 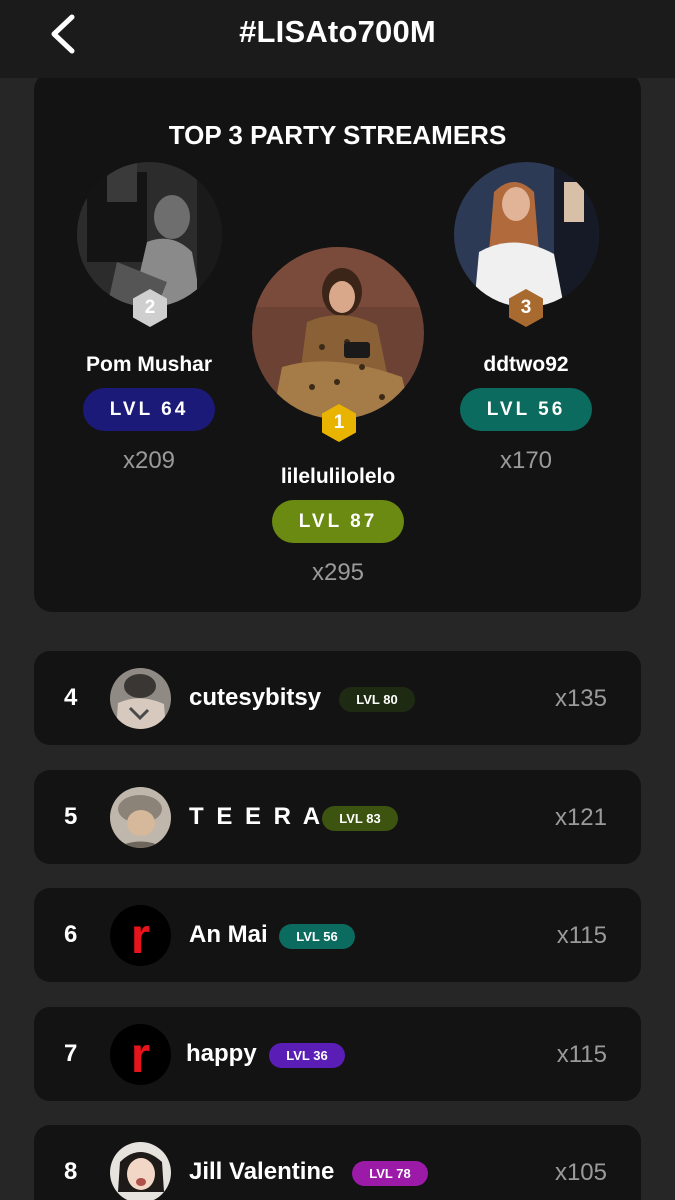 I want to click on row-level-badge: LVL 78, so click(x=390, y=1173).